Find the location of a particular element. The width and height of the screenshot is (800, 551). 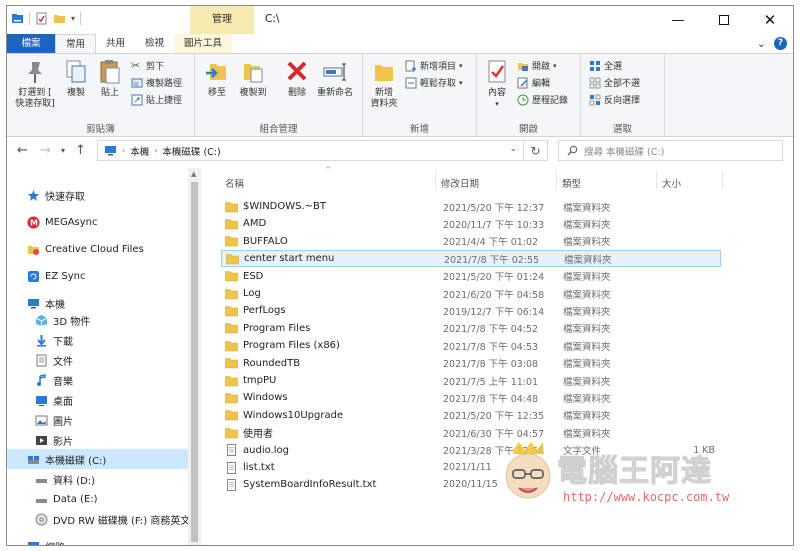

table-row: RoundedTB 2021/7/8 下午 03:08 檔案資料夾 is located at coordinates (471, 363).